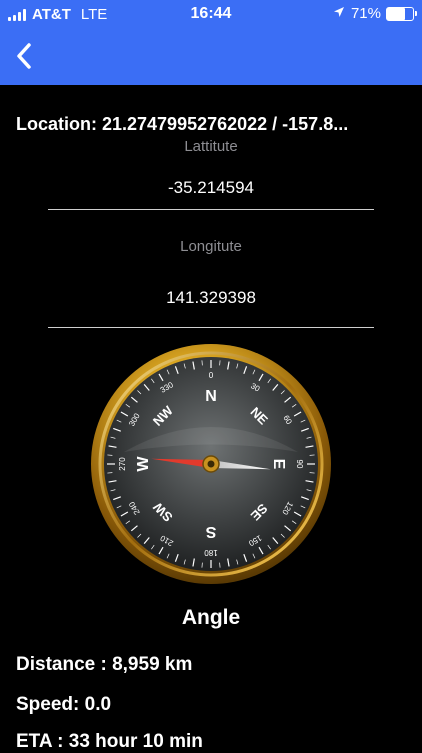 This screenshot has height=753, width=422. I want to click on longitude-label: Longitute, so click(211, 246).